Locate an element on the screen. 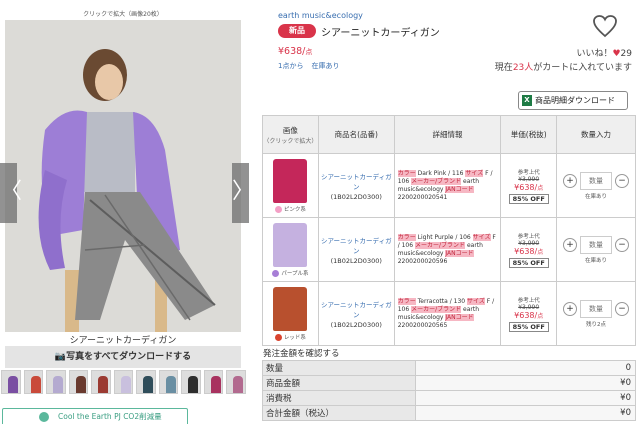 The image size is (640, 424). reference-price: ¥3,990 is located at coordinates (529, 243).